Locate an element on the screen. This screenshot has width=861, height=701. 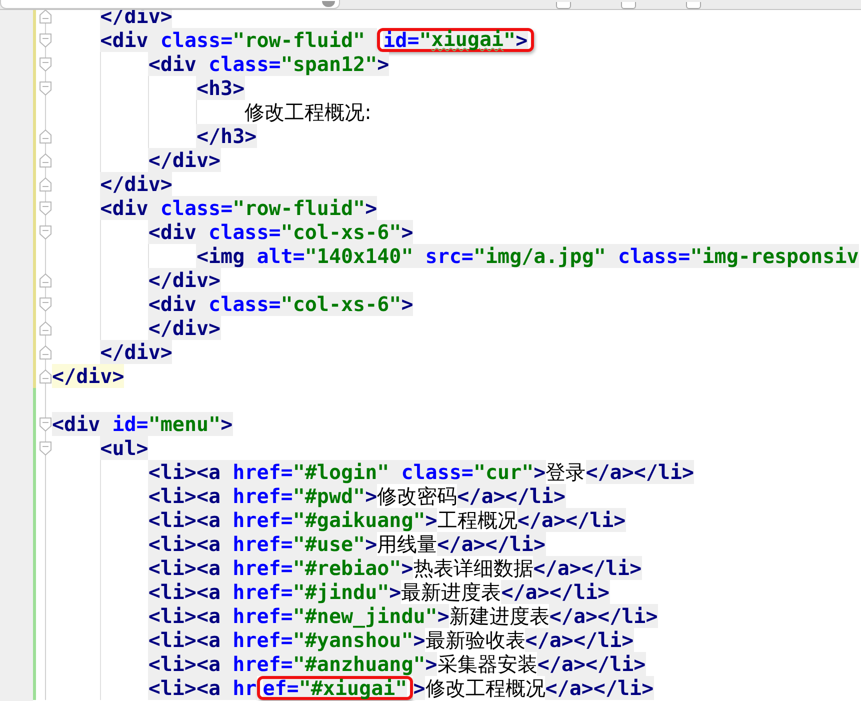
text-content: 最新验收表 is located at coordinates (475, 640).